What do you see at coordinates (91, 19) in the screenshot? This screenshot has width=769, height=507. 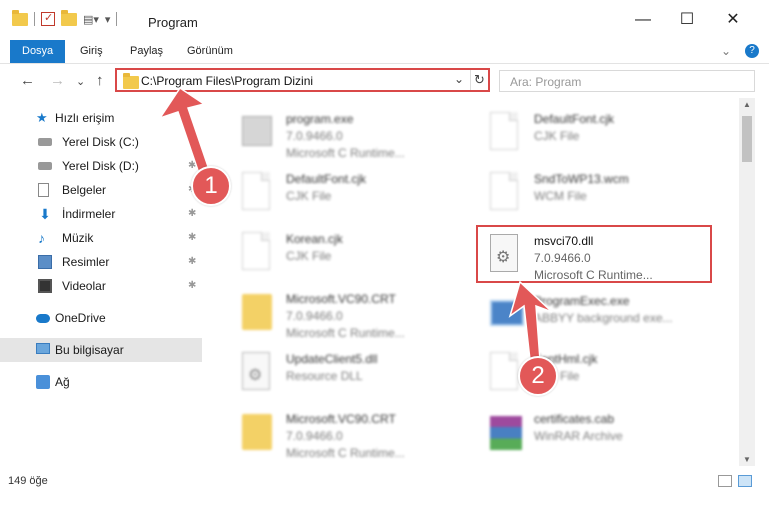 I see `customize-toolbar-icon: ▤▾` at bounding box center [91, 19].